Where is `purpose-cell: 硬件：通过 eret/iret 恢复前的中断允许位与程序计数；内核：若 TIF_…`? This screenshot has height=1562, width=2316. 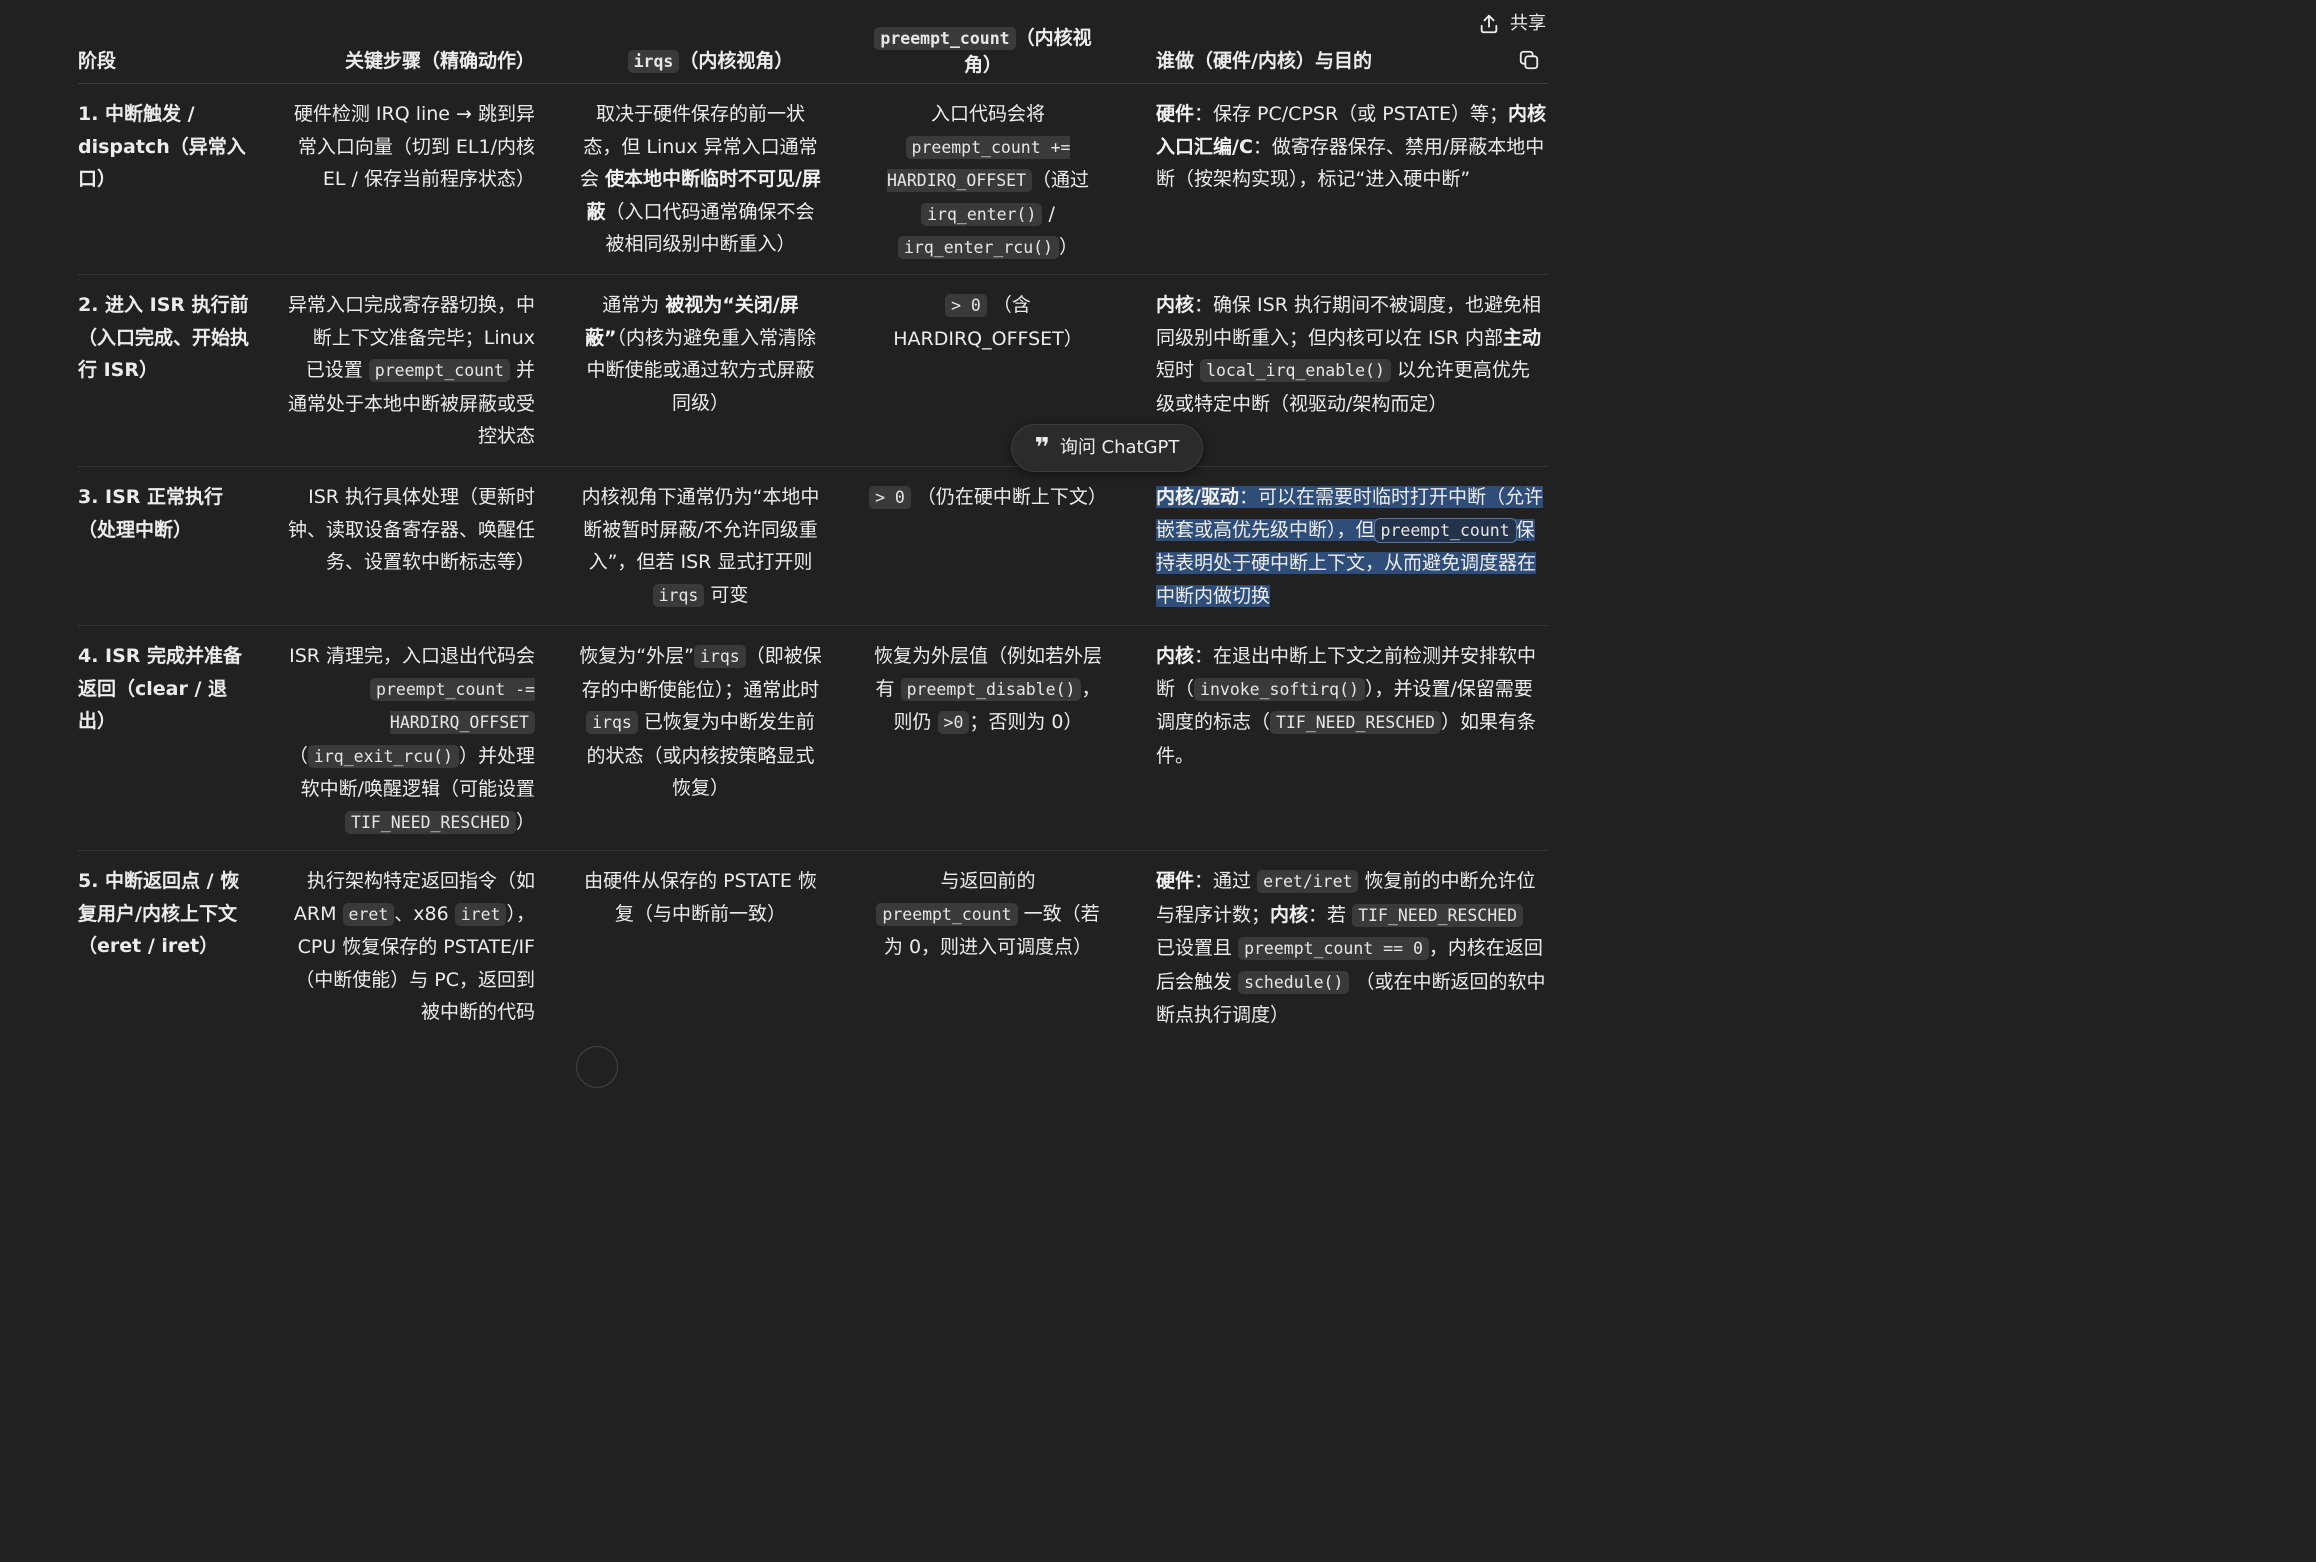 purpose-cell: 硬件：通过 eret/iret 恢复前的中断允许位与程序计数；内核：若 TIF_… is located at coordinates (1351, 948).